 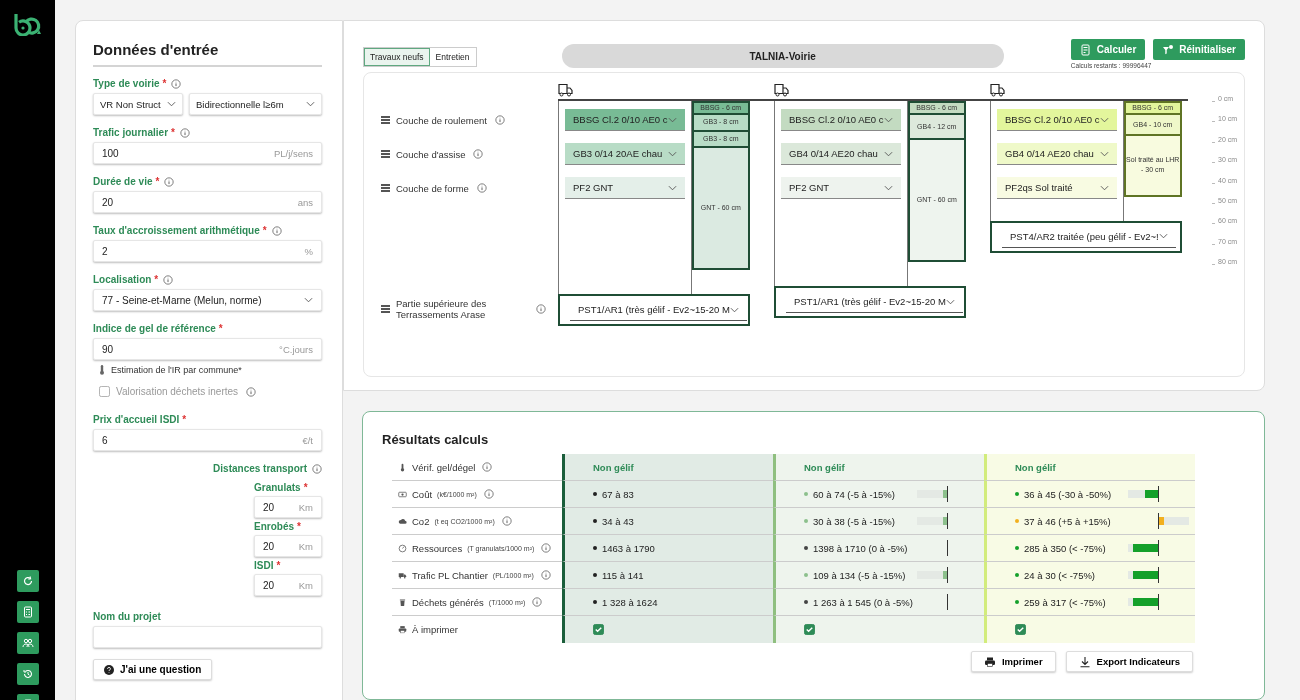 What do you see at coordinates (131, 132) in the screenshot?
I see `field-label: Trafic journalier` at bounding box center [131, 132].